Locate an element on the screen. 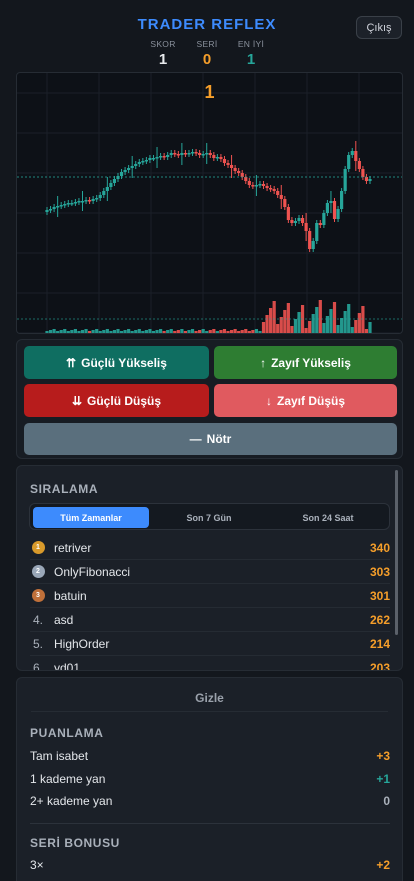 The height and width of the screenshot is (881, 414). gold-medal-icon: 1 is located at coordinates (38, 547).